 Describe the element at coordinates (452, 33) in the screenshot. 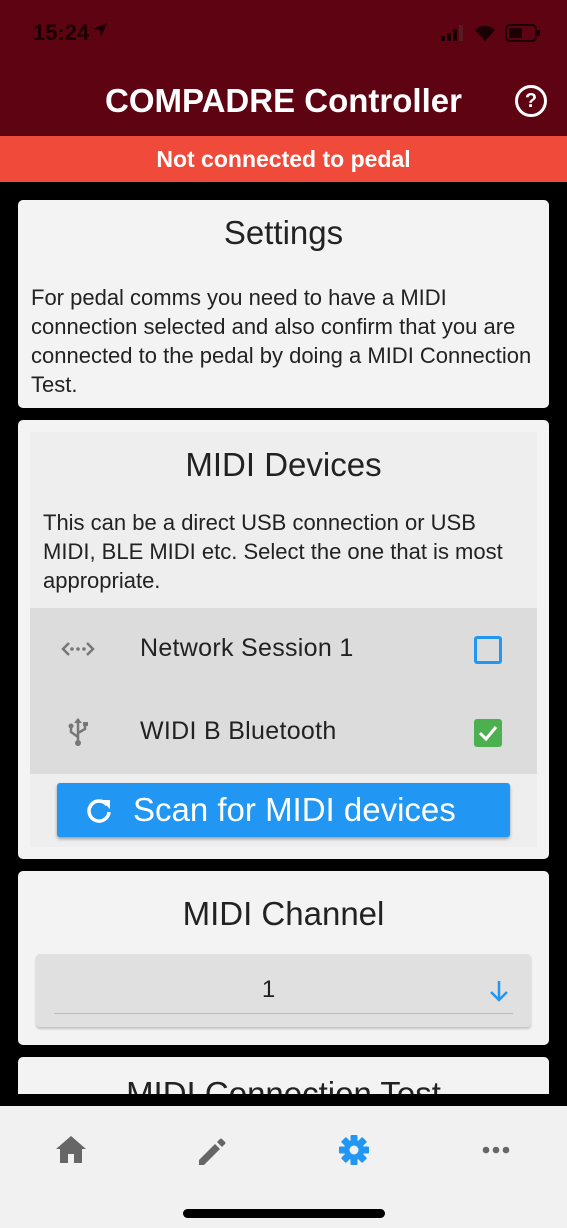

I see `signal-icon` at that location.